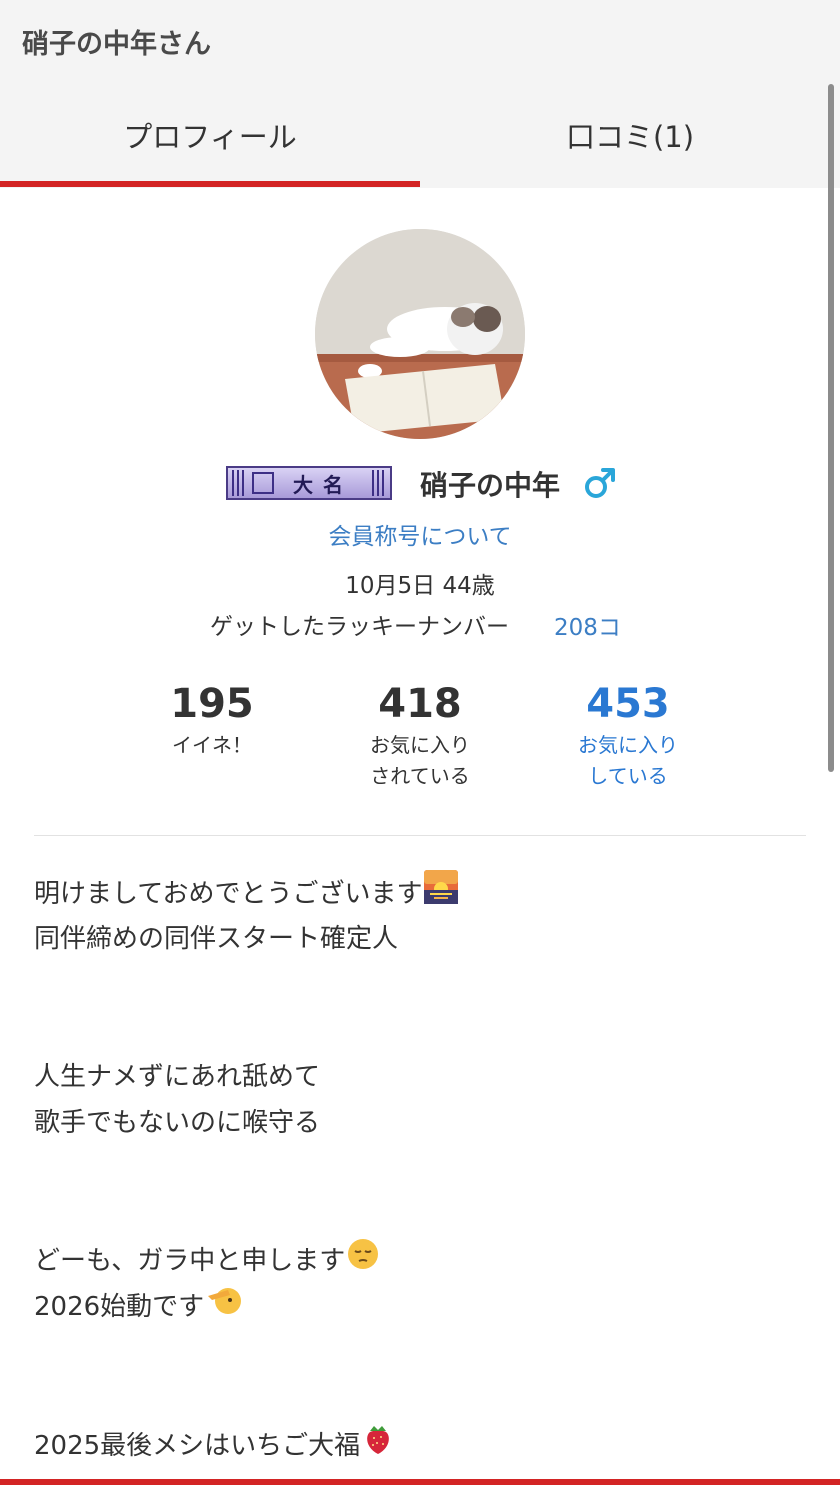 This screenshot has height=1485, width=840. What do you see at coordinates (628, 776) in the screenshot?
I see `stat-label-line: している` at bounding box center [628, 776].